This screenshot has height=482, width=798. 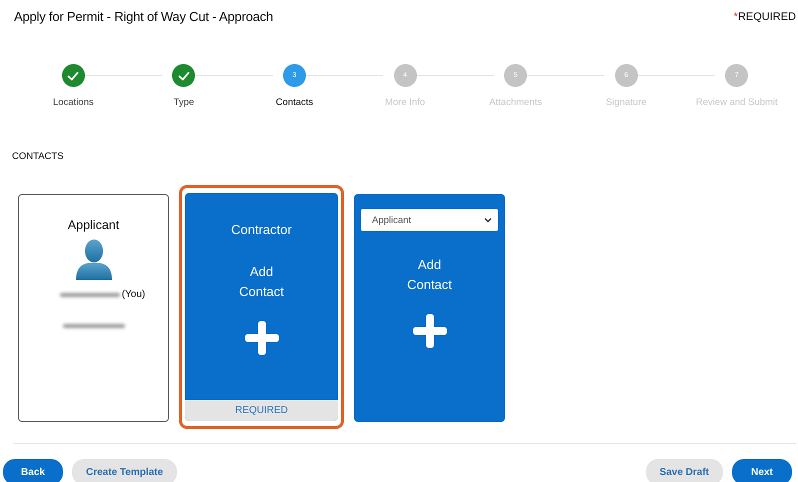 What do you see at coordinates (684, 470) in the screenshot?
I see `footer-button: Save Draft` at bounding box center [684, 470].